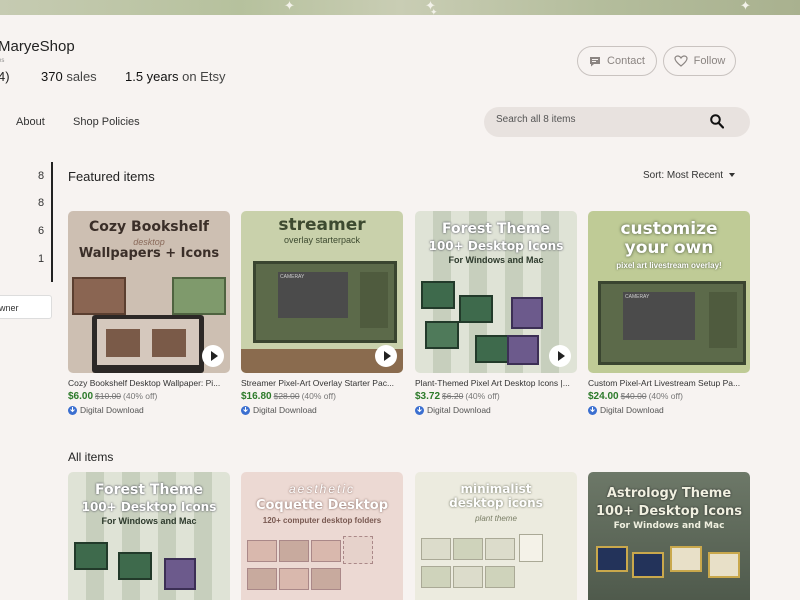 The image size is (800, 600). Describe the element at coordinates (689, 175) in the screenshot. I see `sort-dropdown: Sort: Most Recent` at that location.